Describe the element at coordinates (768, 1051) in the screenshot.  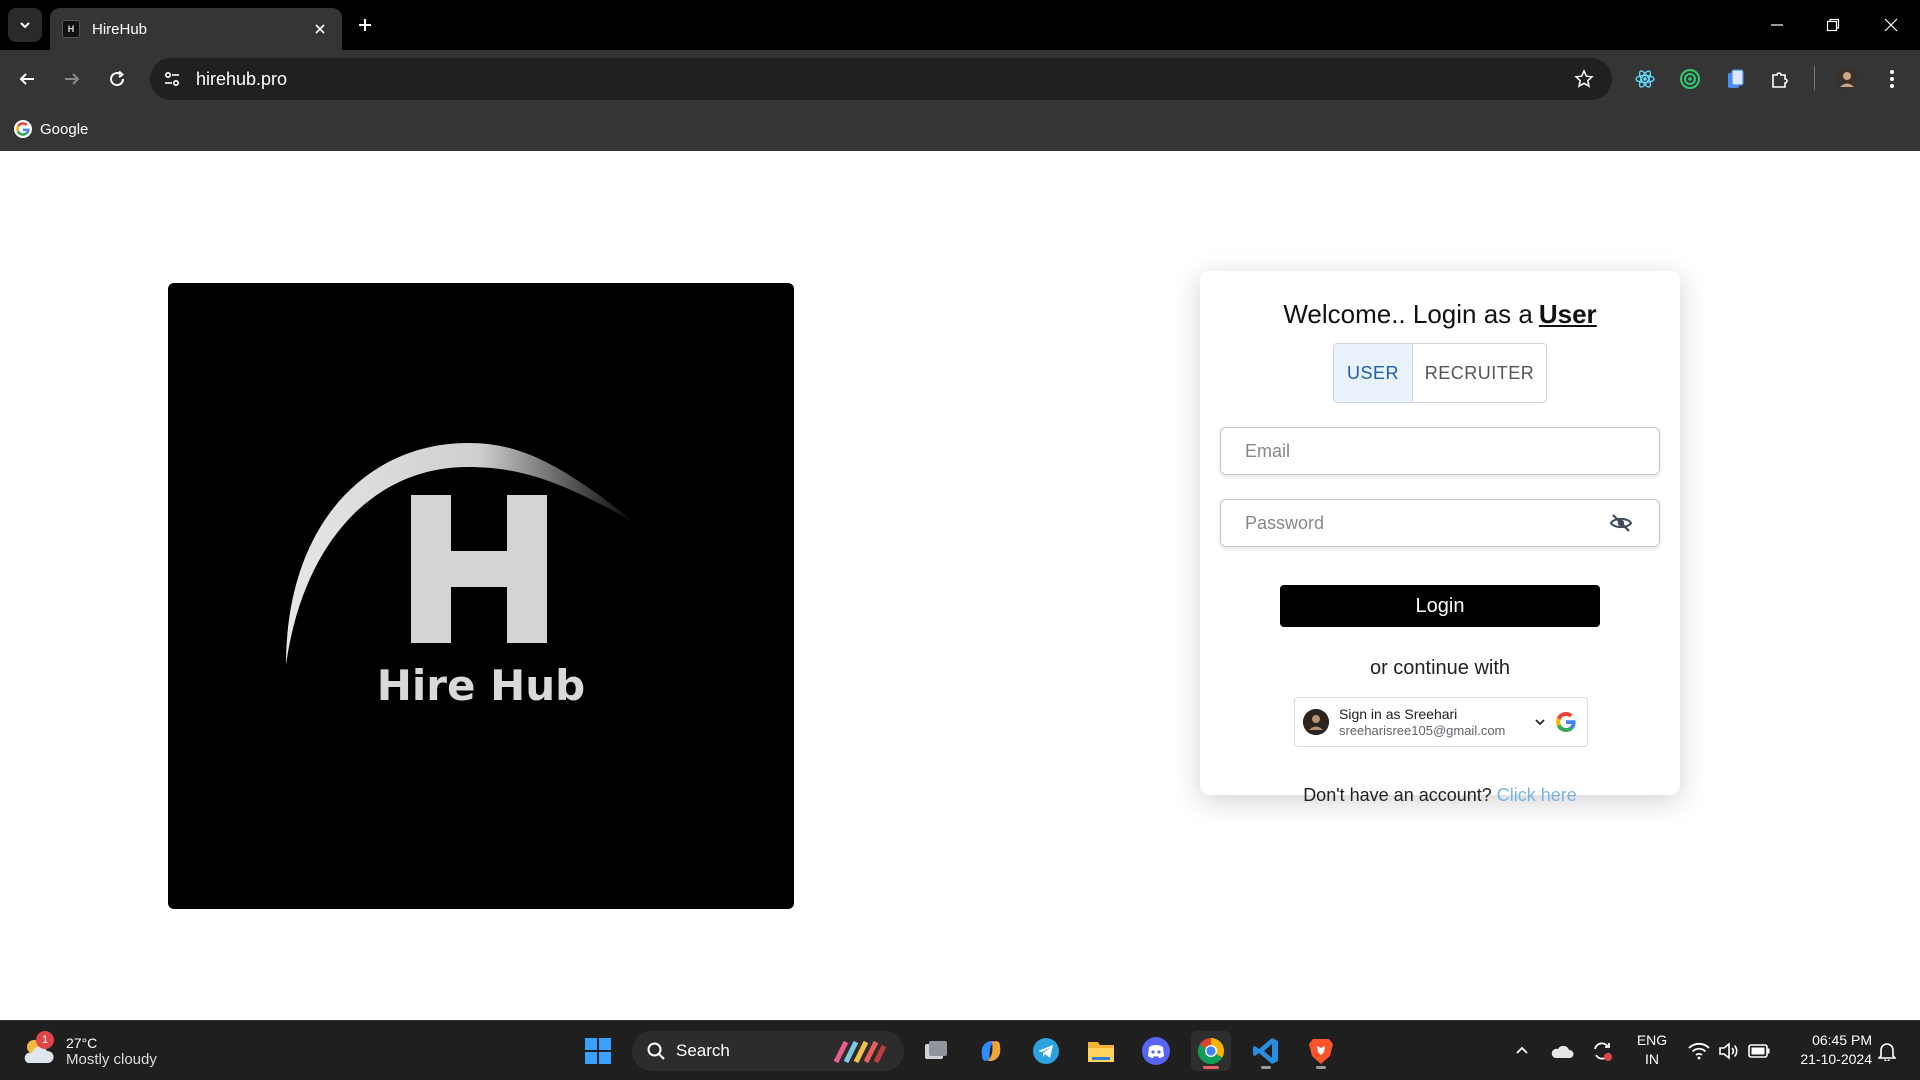
I see `taskbar-search: Search` at that location.